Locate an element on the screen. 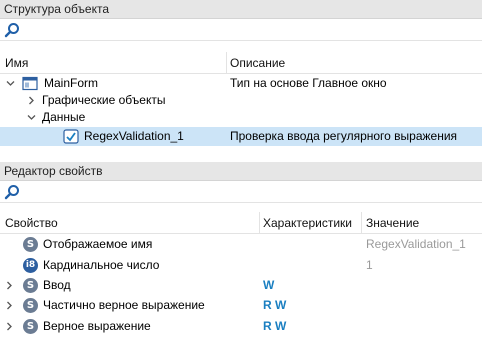 The height and width of the screenshot is (337, 482). structure-panel-title: Структура объекта is located at coordinates (241, 9).